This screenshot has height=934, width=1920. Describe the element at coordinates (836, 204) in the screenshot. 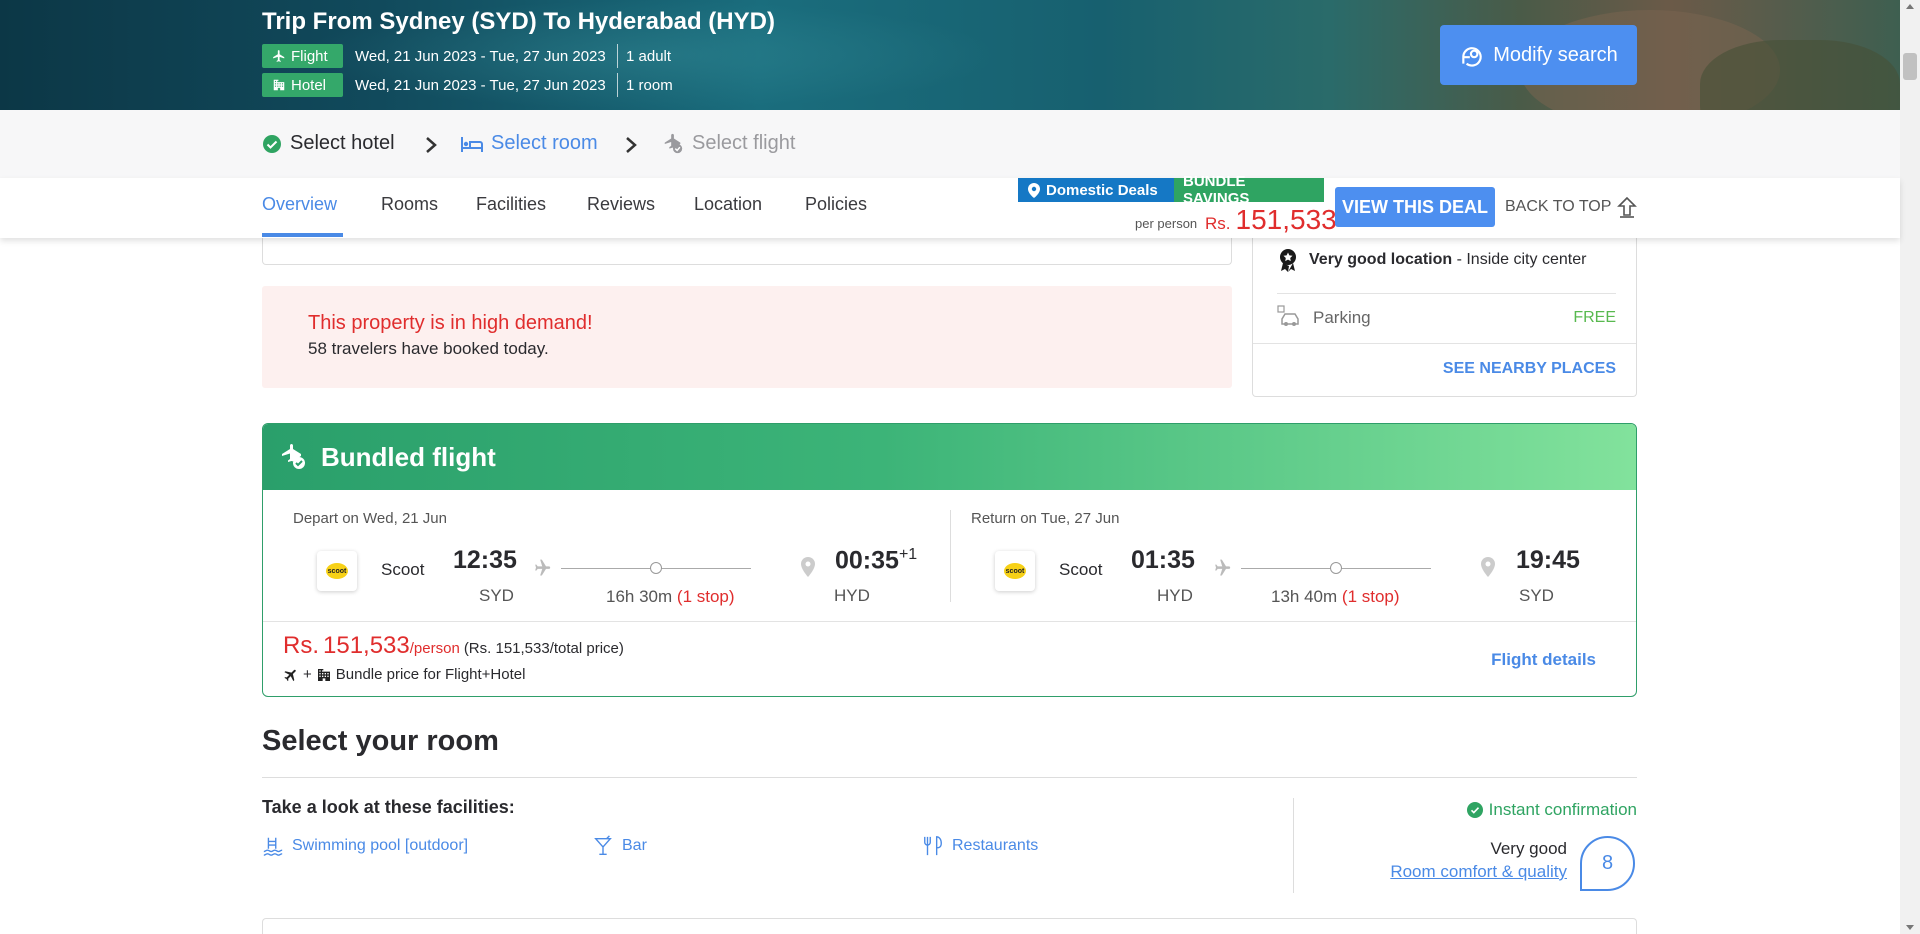

I see `tab-policies: Policies` at that location.